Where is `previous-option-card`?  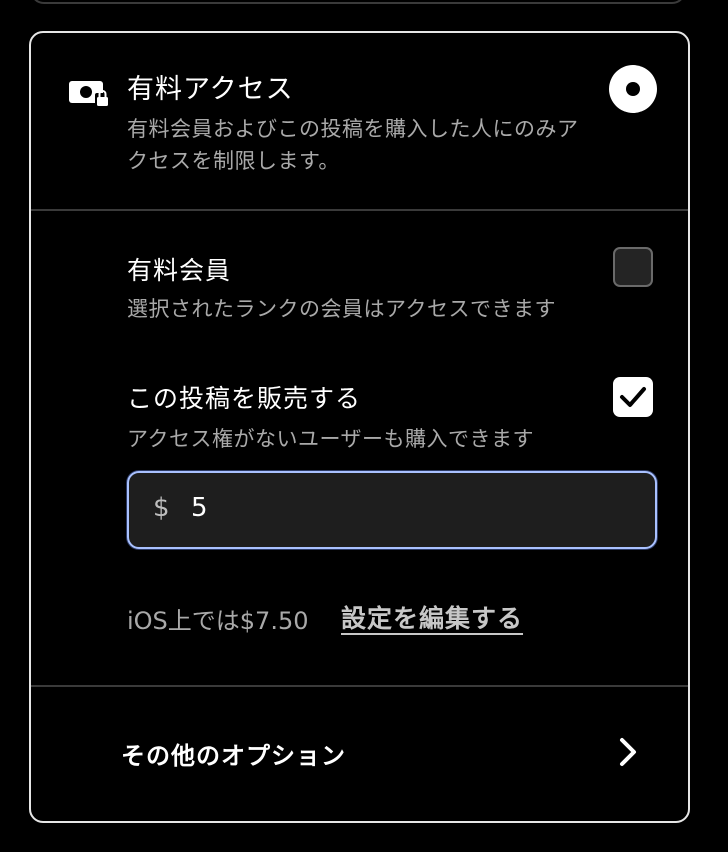
previous-option-card is located at coordinates (358, 2).